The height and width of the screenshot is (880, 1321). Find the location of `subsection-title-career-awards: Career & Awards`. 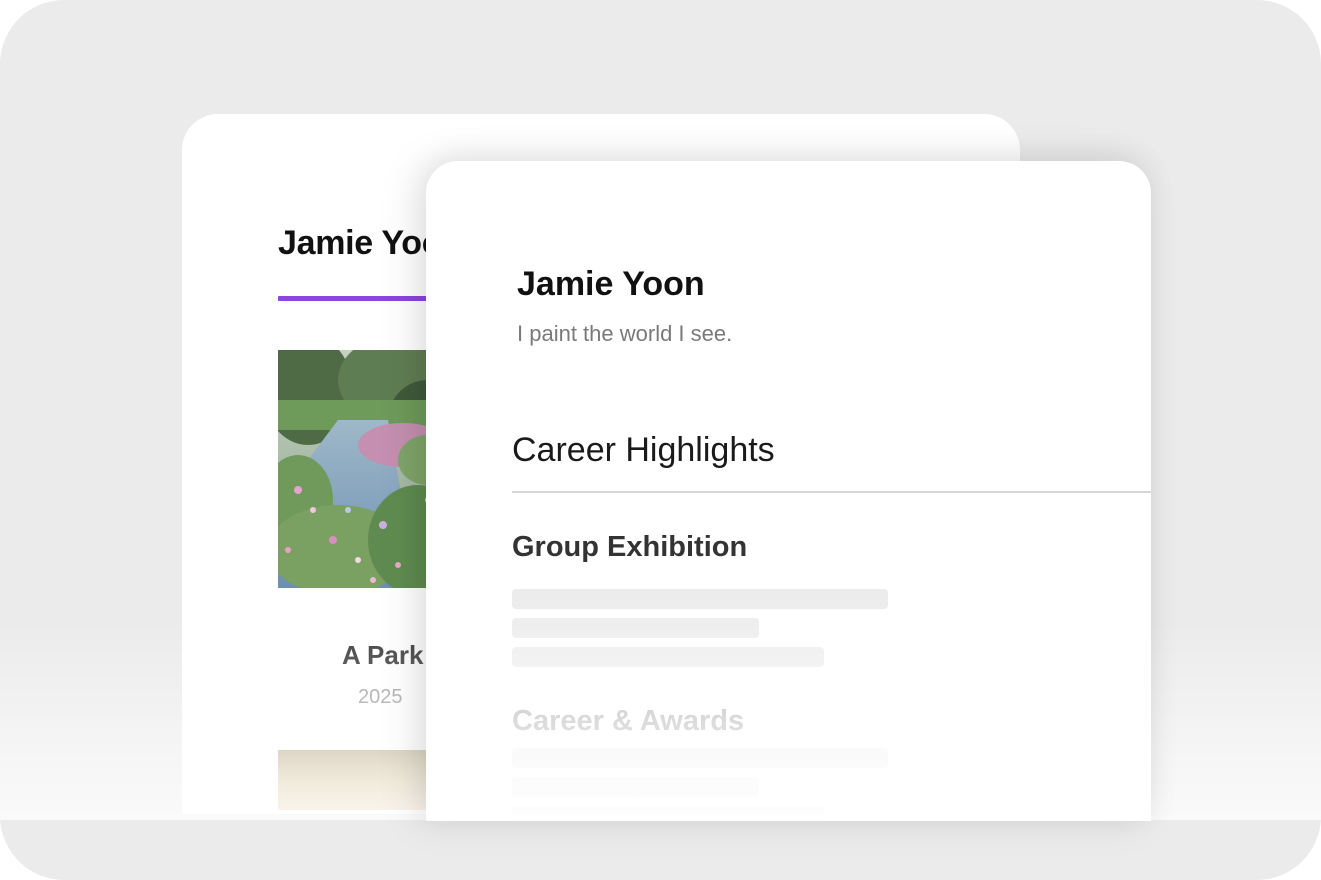

subsection-title-career-awards: Career & Awards is located at coordinates (628, 721).